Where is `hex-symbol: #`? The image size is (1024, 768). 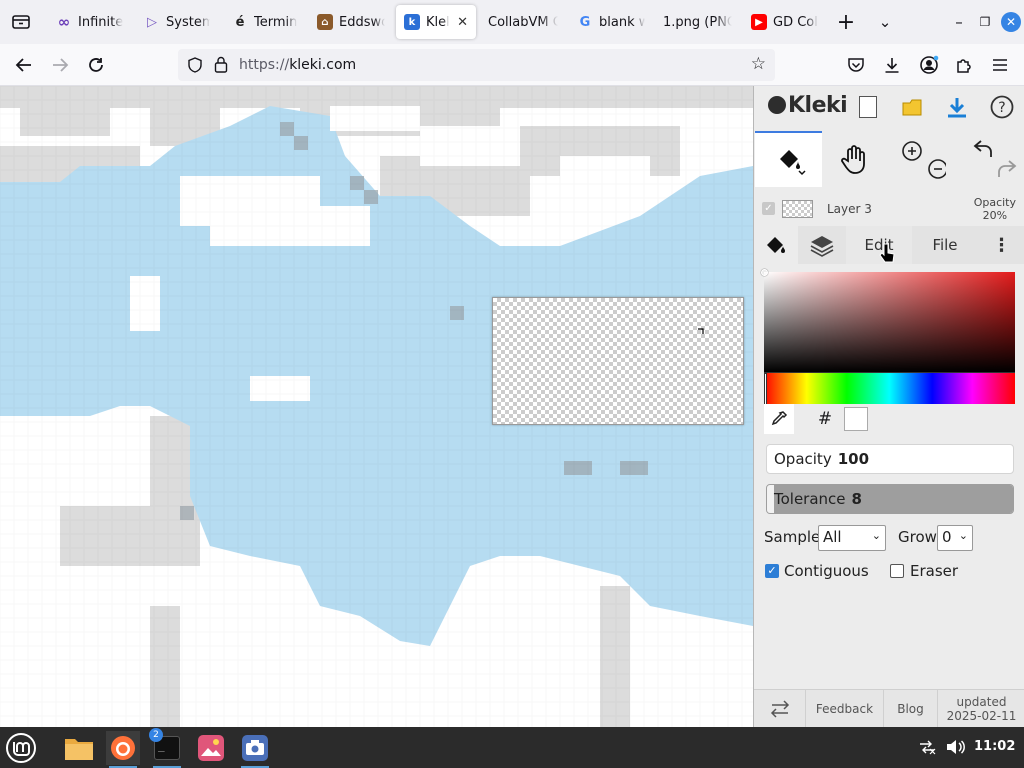
hex-symbol: # is located at coordinates (825, 419).